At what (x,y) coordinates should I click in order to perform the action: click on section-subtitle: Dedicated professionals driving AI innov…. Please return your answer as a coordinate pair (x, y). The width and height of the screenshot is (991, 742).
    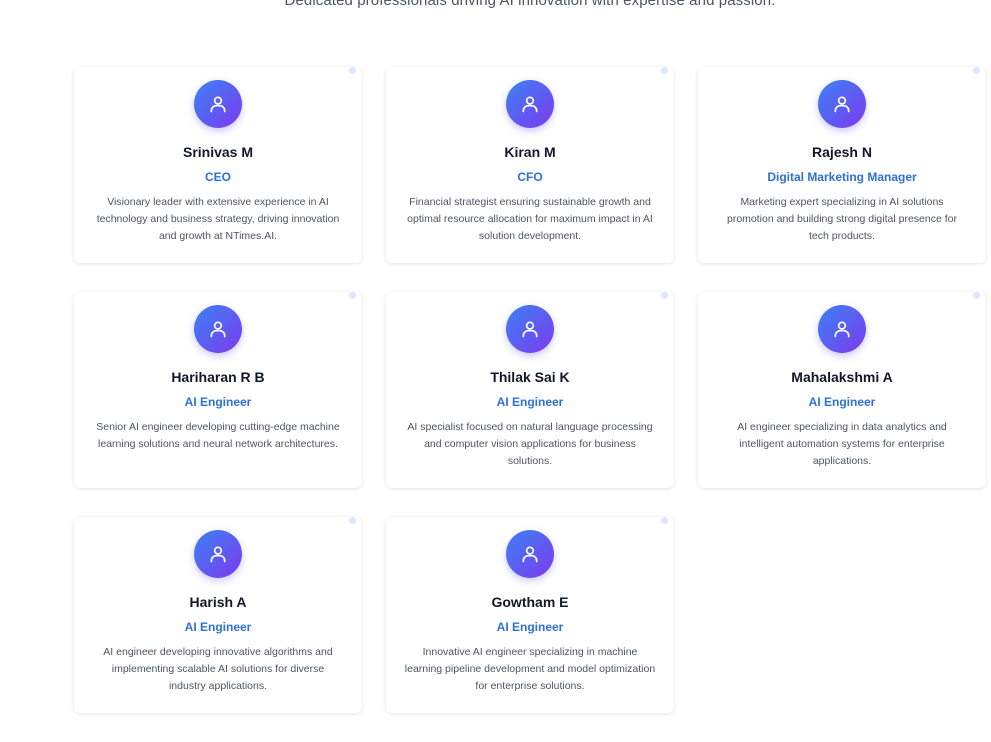
    Looking at the image, I should click on (530, 4).